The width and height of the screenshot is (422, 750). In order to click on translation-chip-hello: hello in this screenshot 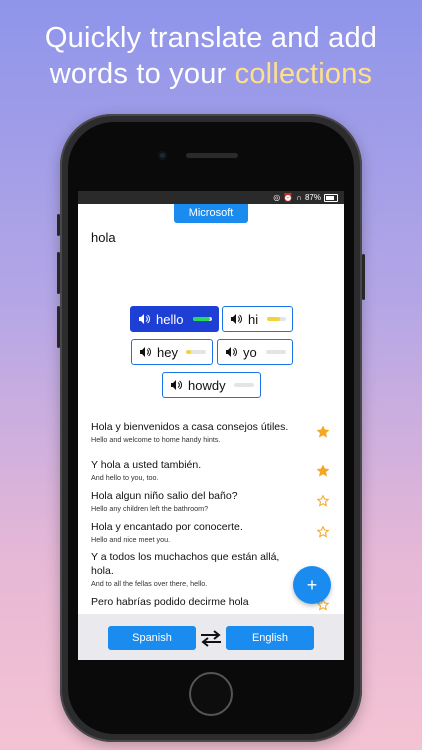, I will do `click(174, 319)`.